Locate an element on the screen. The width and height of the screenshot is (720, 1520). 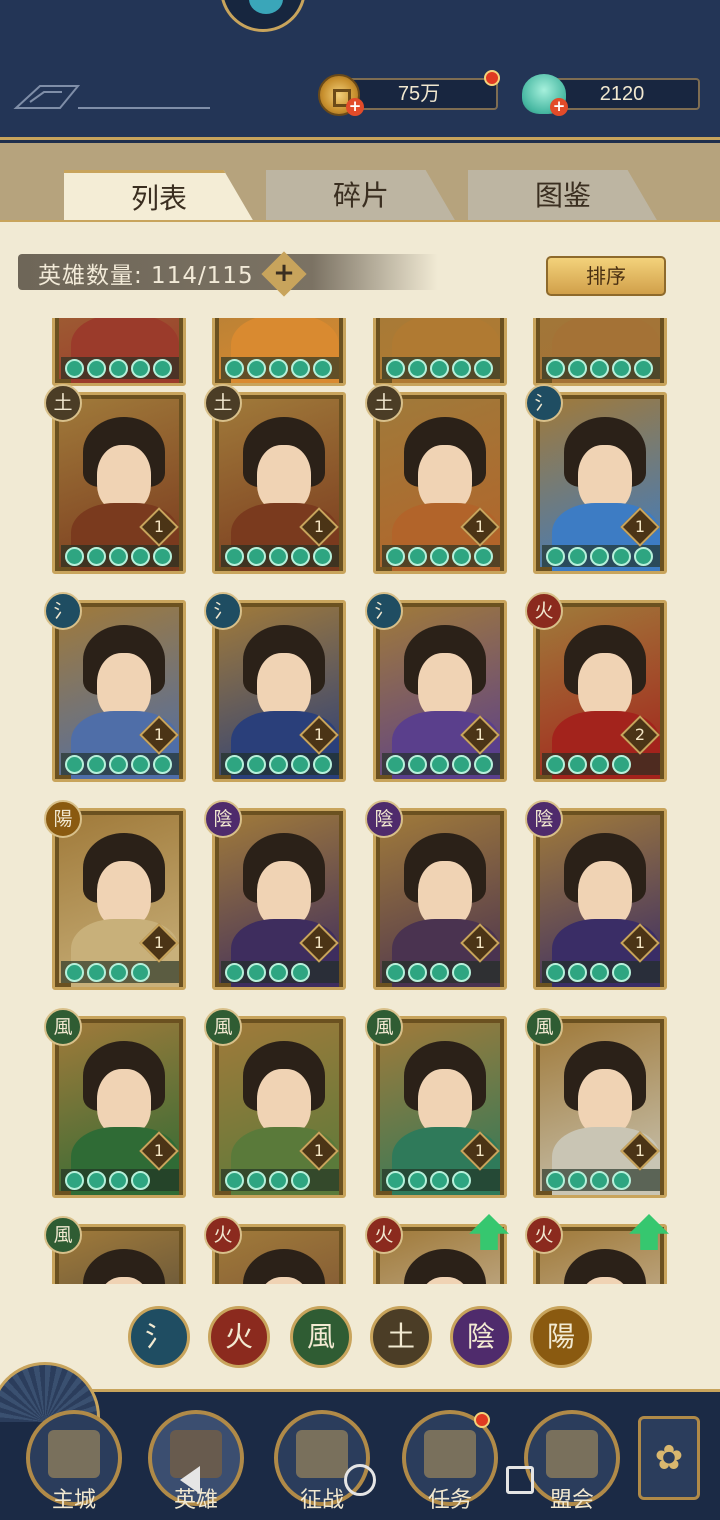
nav-label: 主城 is located at coordinates (73, 1500).